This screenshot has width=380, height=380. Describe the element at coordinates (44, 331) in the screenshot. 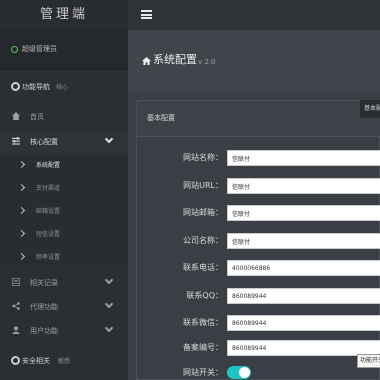

I see `sidebar-item-label: 用户功能` at that location.